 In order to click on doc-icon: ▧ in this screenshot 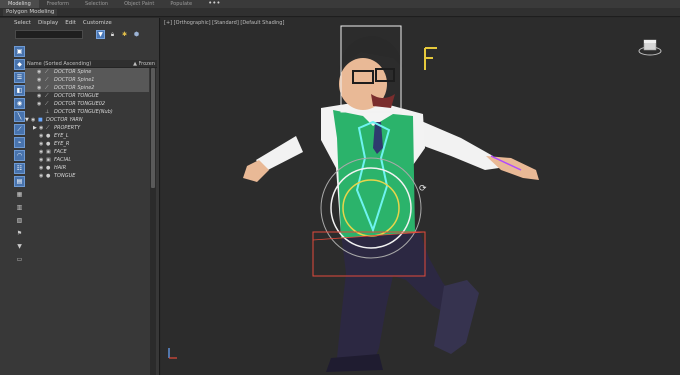, I will do `click(19, 220)`.